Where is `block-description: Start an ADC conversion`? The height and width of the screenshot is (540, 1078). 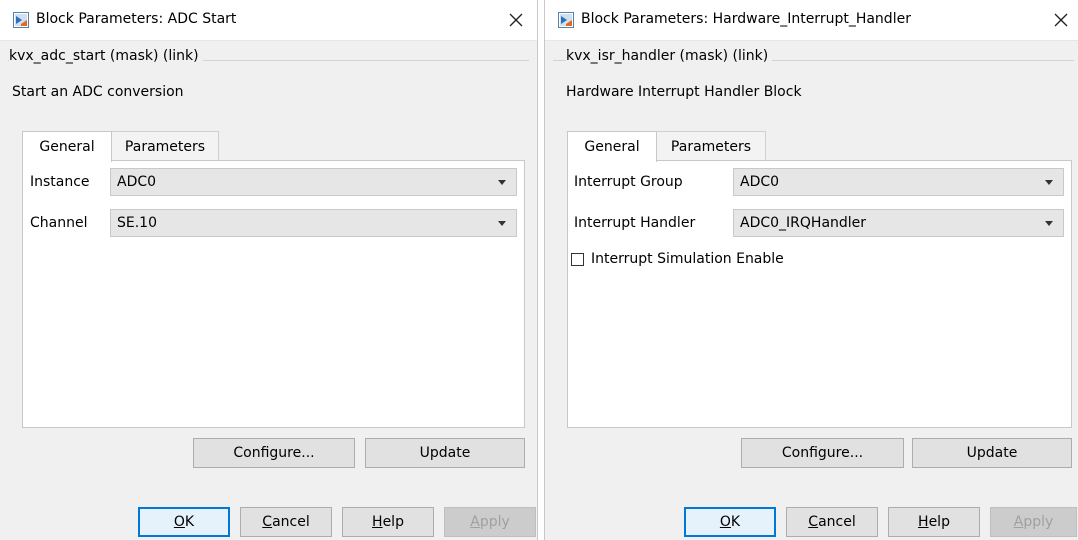
block-description: Start an ADC conversion is located at coordinates (98, 92).